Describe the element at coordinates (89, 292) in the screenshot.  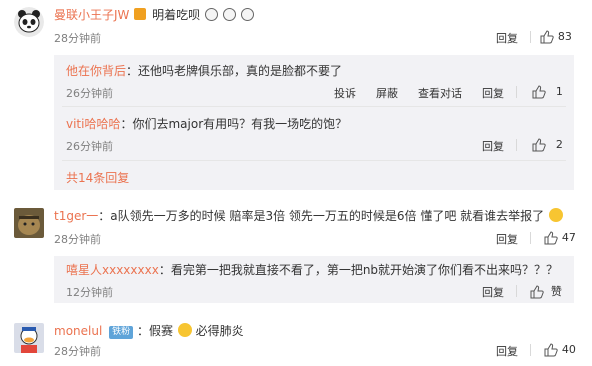
I see `reply-time: 12分钟前` at that location.